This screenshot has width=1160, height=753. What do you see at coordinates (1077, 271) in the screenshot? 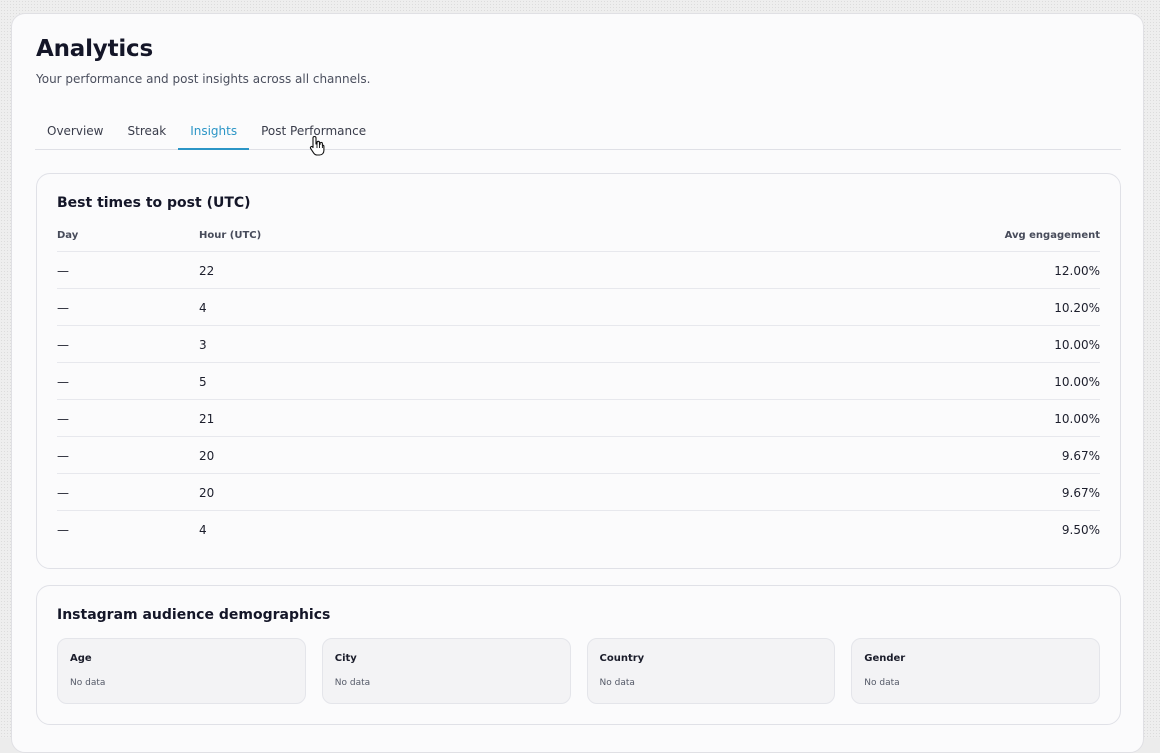
I see `cell-engagement: 12.00%` at bounding box center [1077, 271].